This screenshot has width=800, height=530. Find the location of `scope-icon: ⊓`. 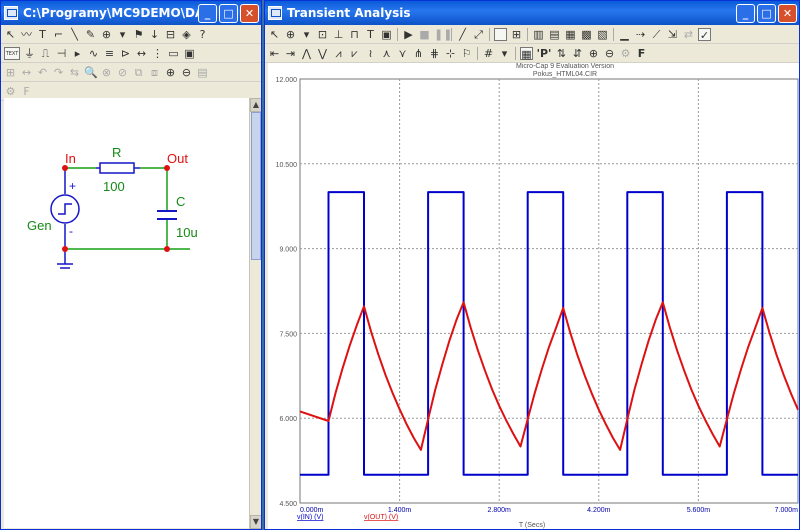

scope-icon: ⊓ is located at coordinates (354, 34).